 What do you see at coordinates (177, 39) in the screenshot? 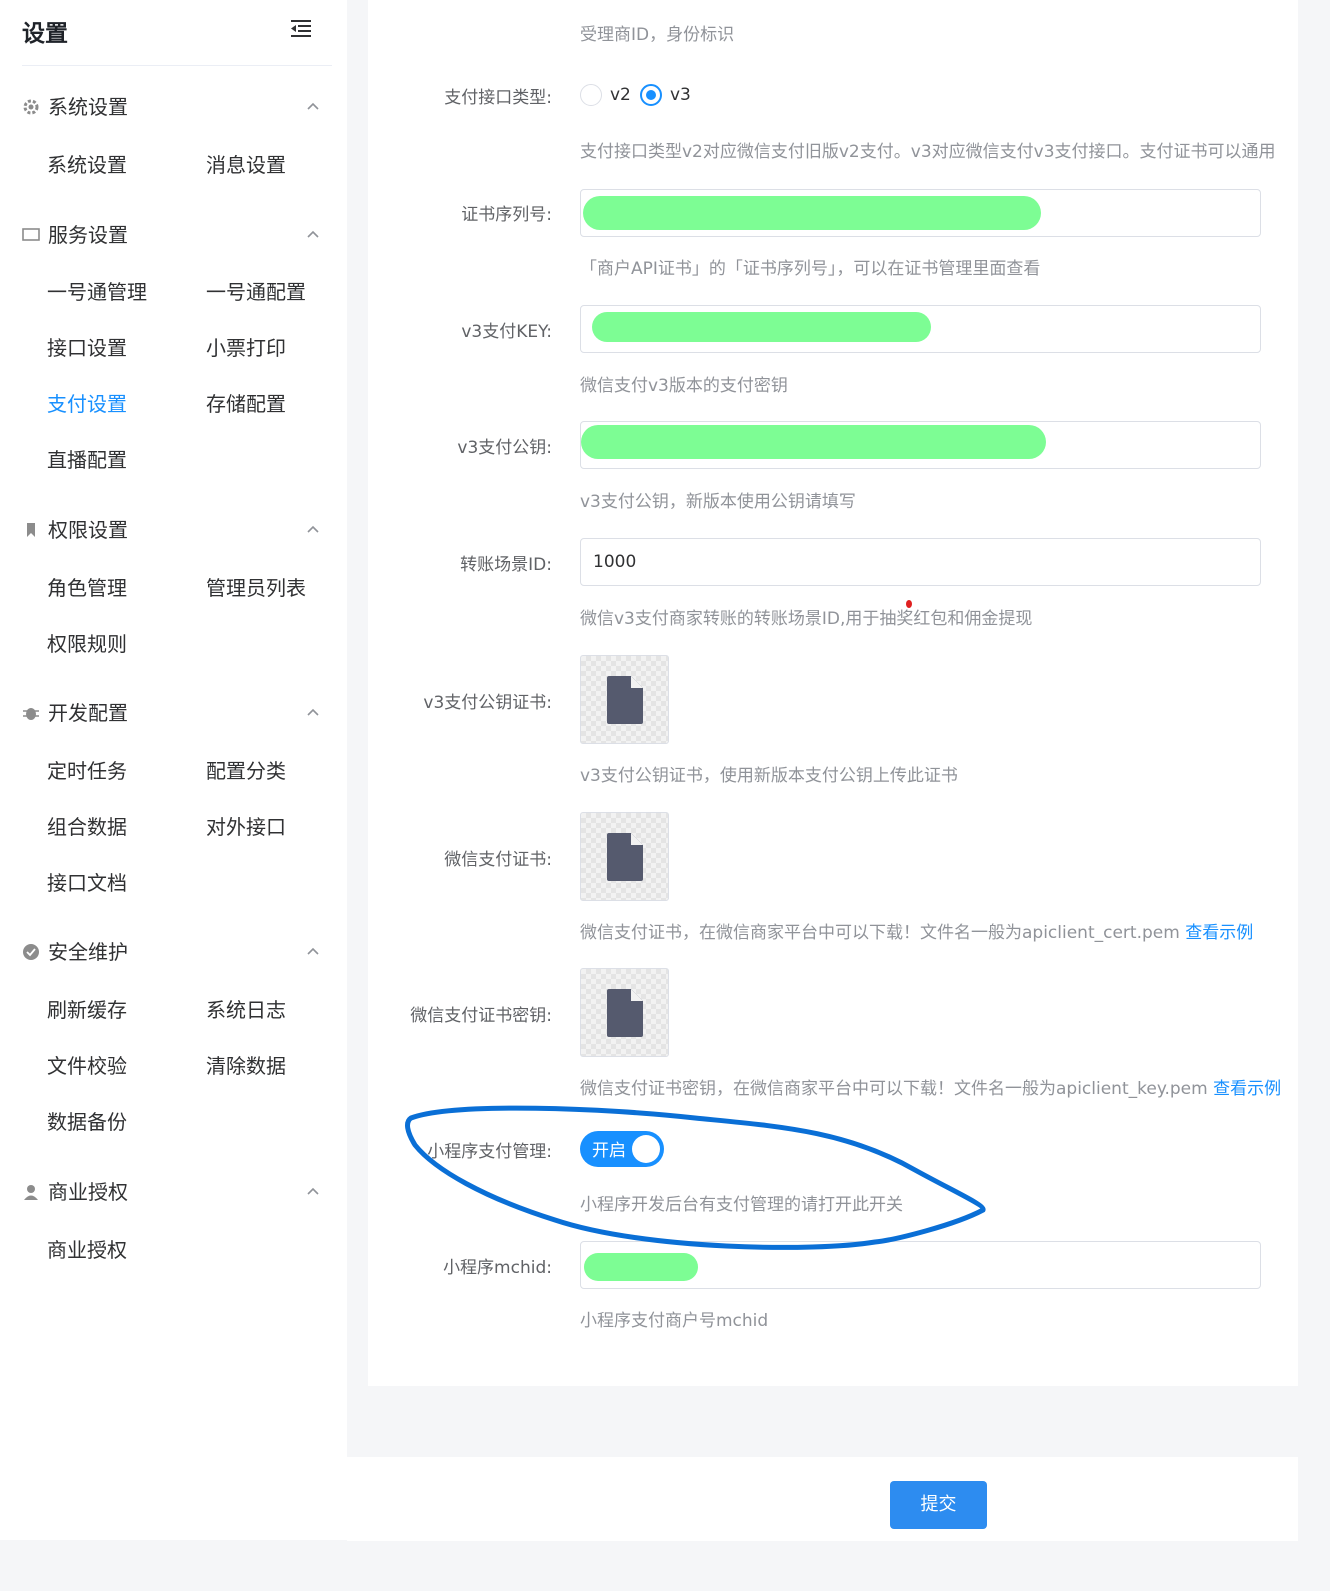
I see `sidebar-header: 设置` at bounding box center [177, 39].